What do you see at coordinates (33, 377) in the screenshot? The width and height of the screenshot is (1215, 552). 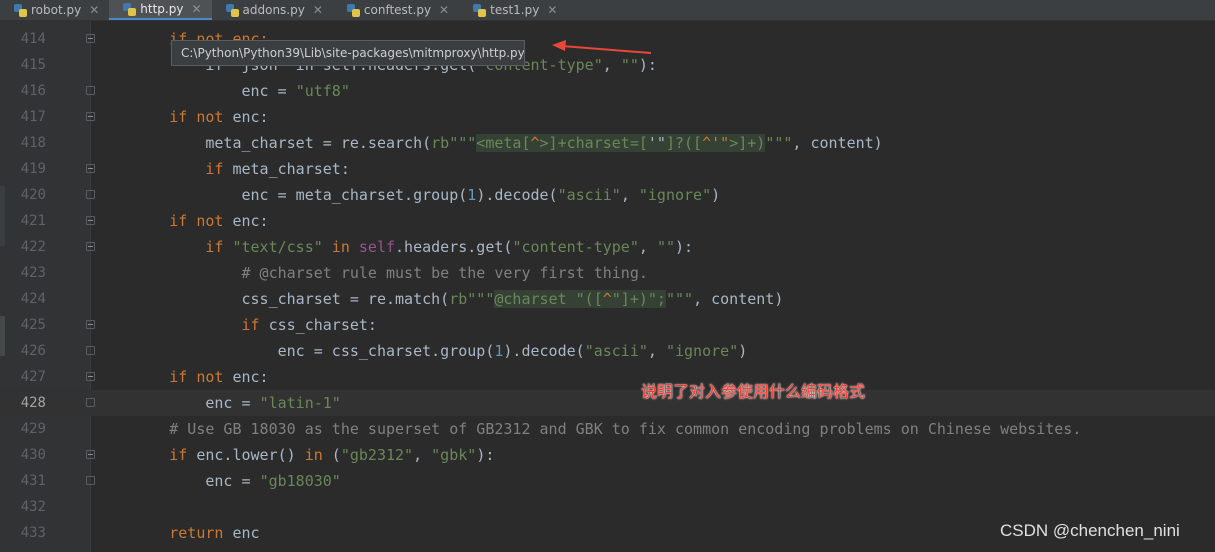 I see `line-number: 427` at bounding box center [33, 377].